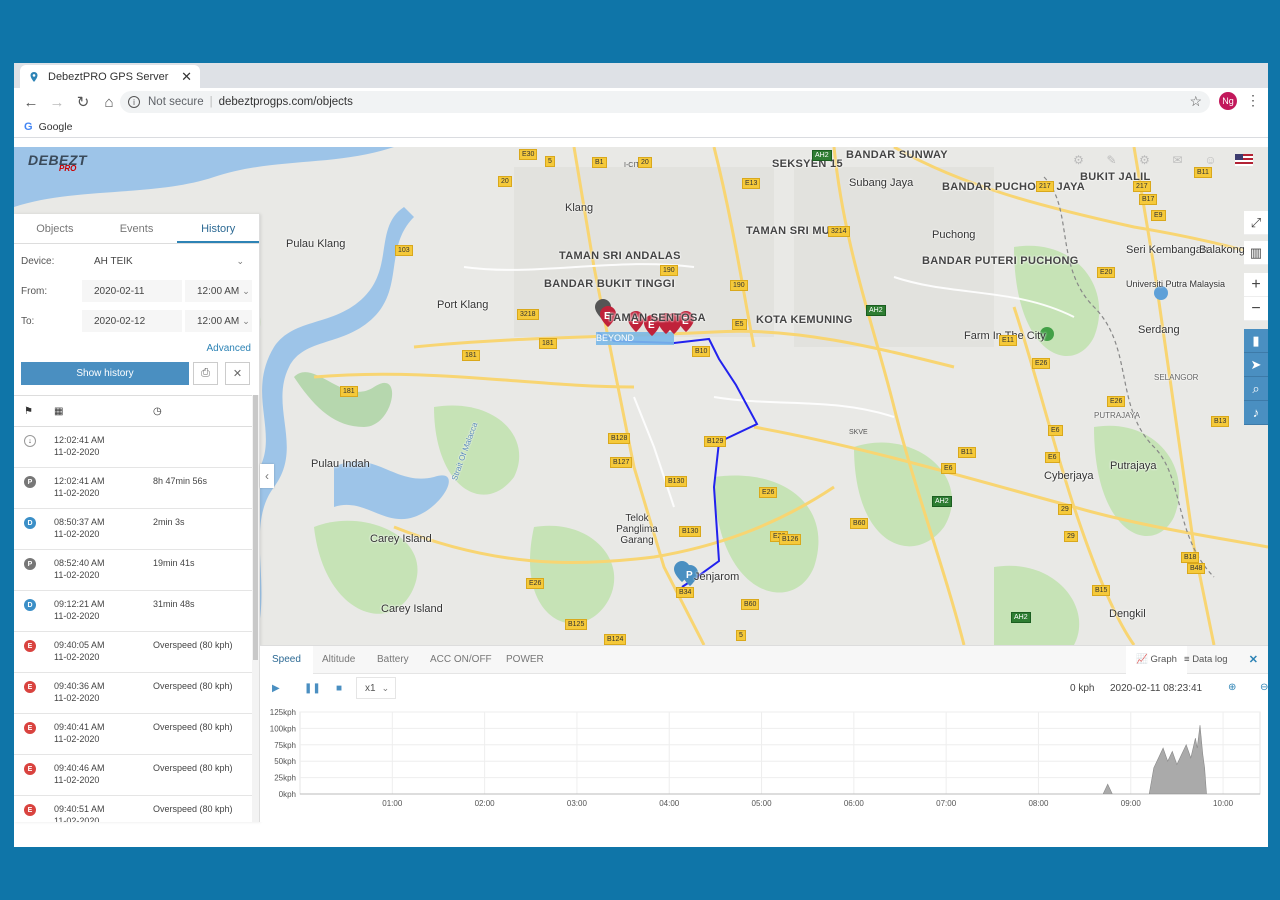 Image resolution: width=1280 pixels, height=900 pixels. I want to click on graph-view-button: 📈 Graph, so click(1156, 660).